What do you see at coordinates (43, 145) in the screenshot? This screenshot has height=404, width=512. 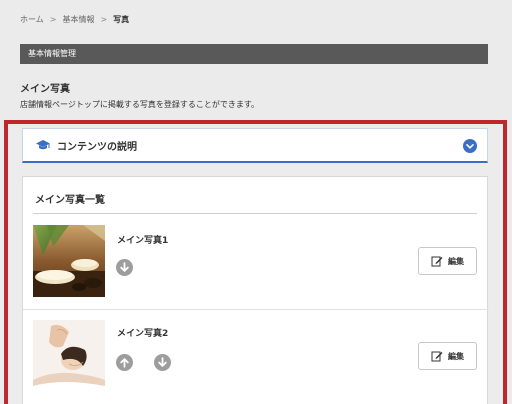 I see `graduation-cap-icon` at bounding box center [43, 145].